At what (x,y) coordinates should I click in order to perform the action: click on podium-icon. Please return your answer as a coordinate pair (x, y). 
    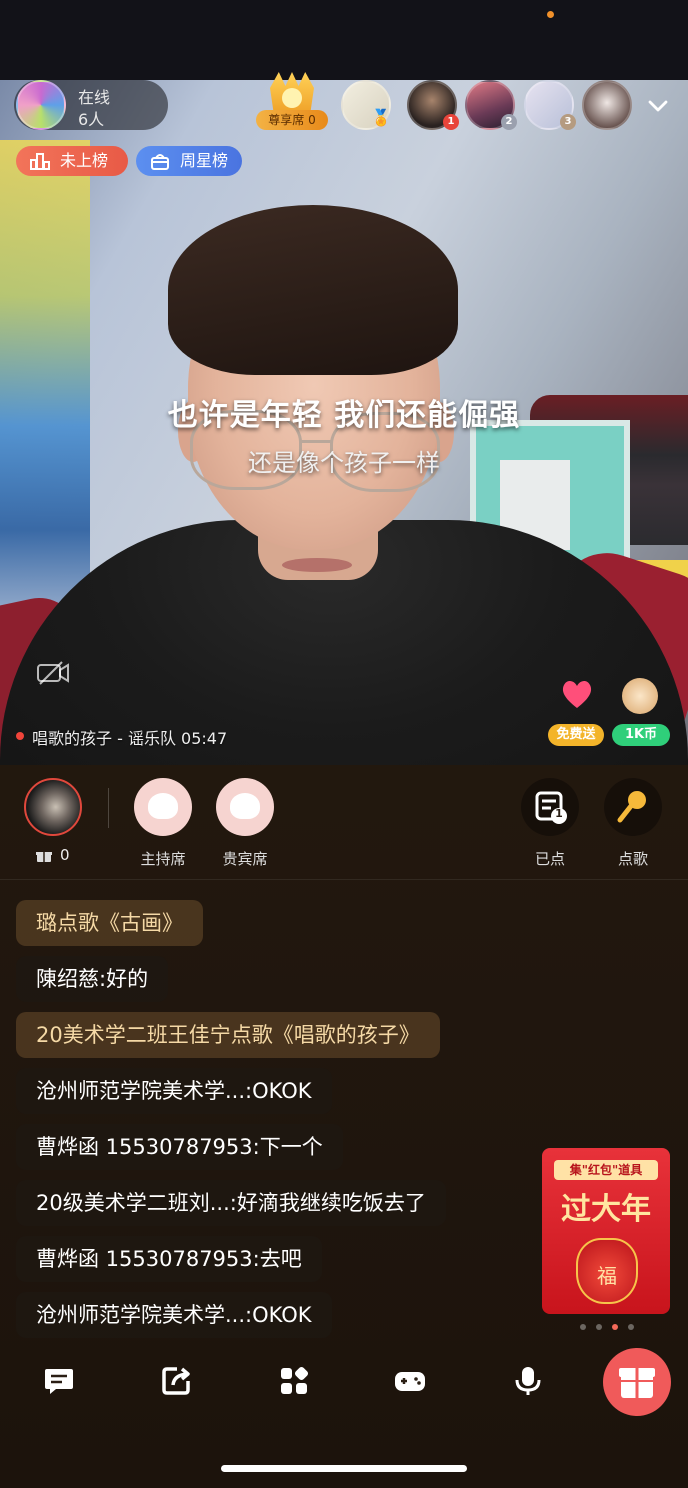
    Looking at the image, I should click on (40, 161).